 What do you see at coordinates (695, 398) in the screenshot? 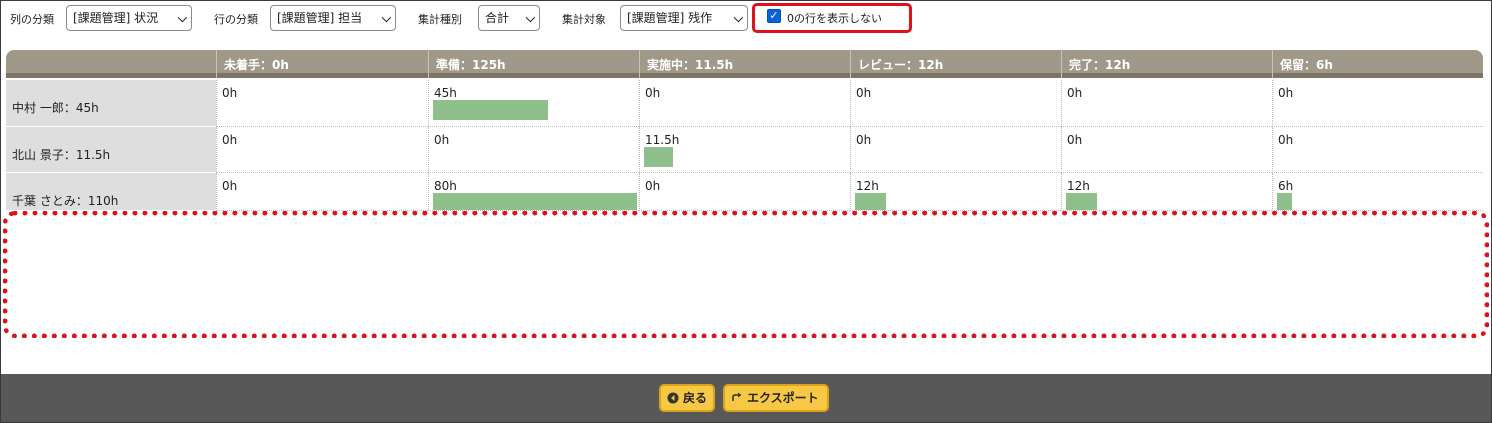
I see `back-button-label: 戻る` at bounding box center [695, 398].